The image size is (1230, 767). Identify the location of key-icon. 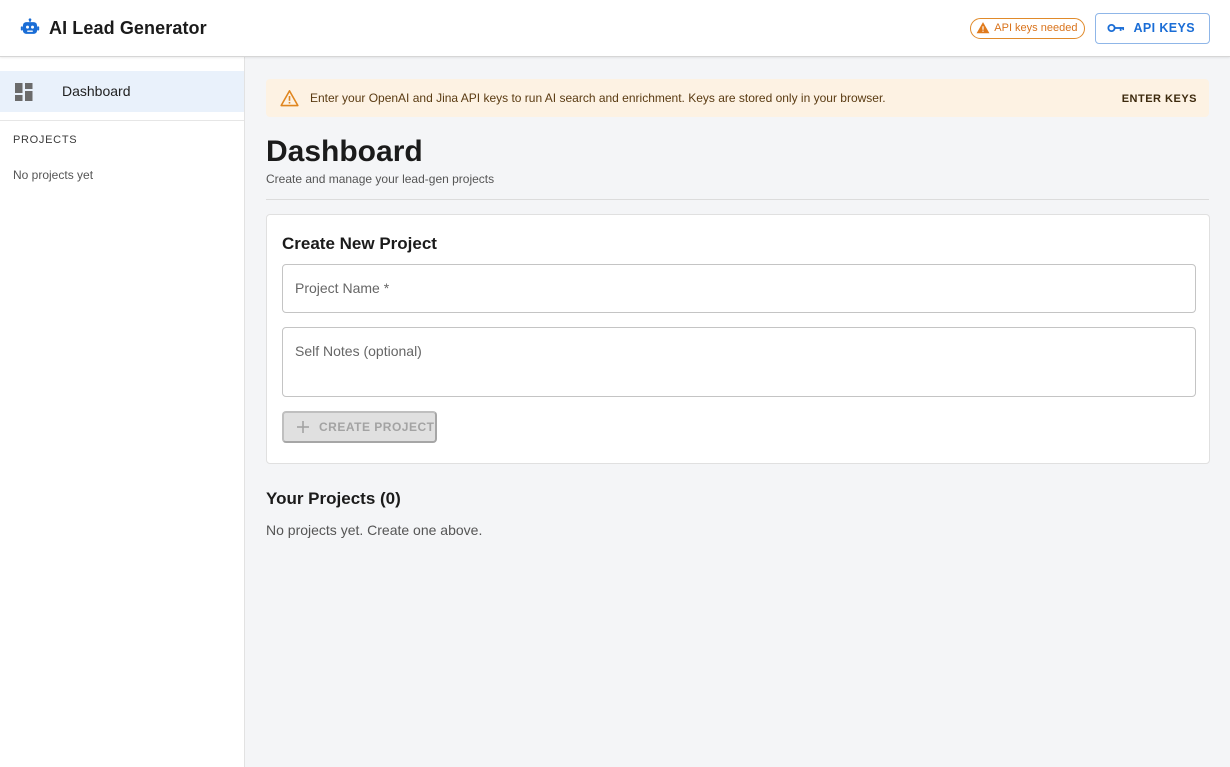
(1116, 28).